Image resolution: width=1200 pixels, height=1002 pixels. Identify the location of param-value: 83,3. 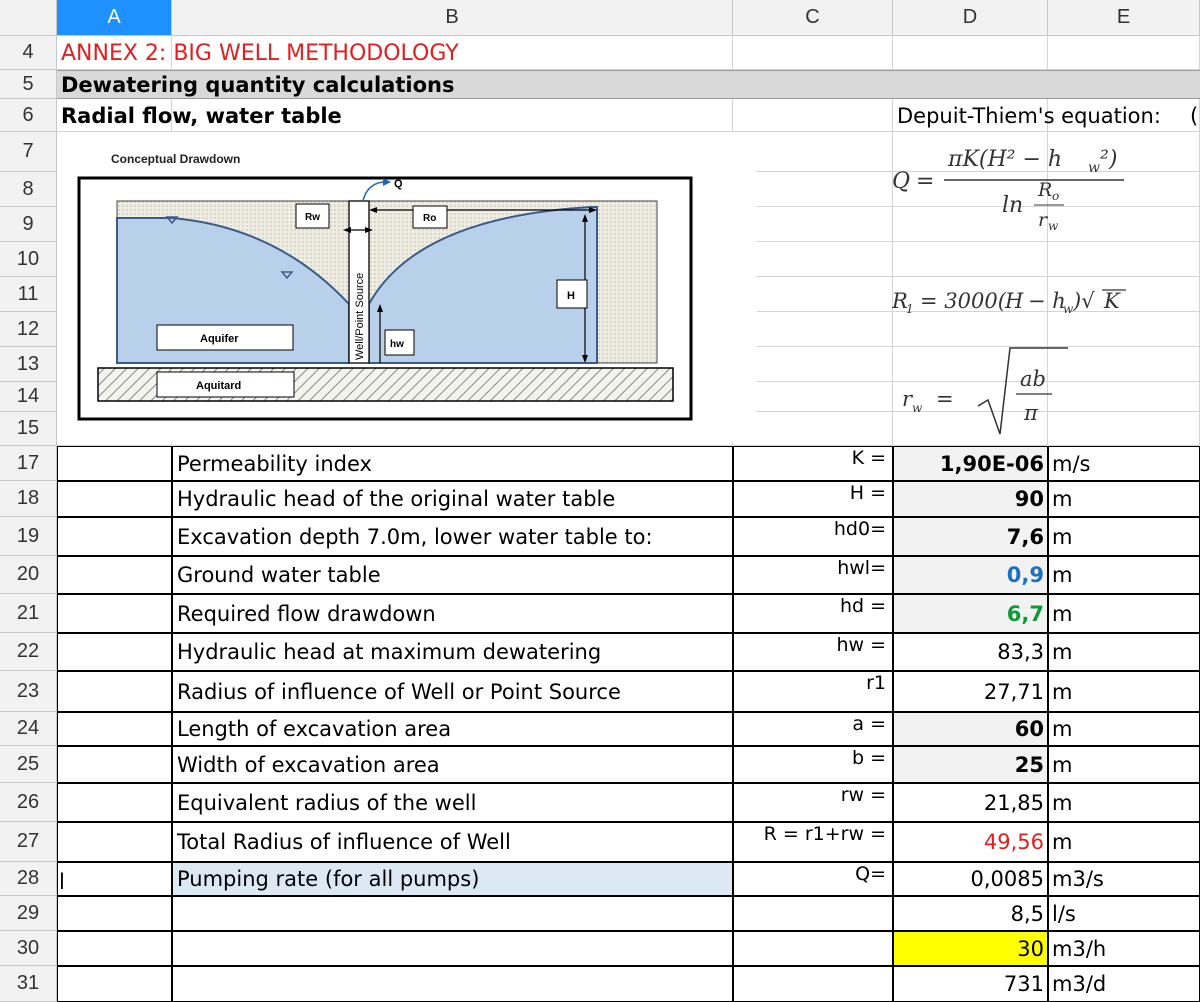
(970, 652).